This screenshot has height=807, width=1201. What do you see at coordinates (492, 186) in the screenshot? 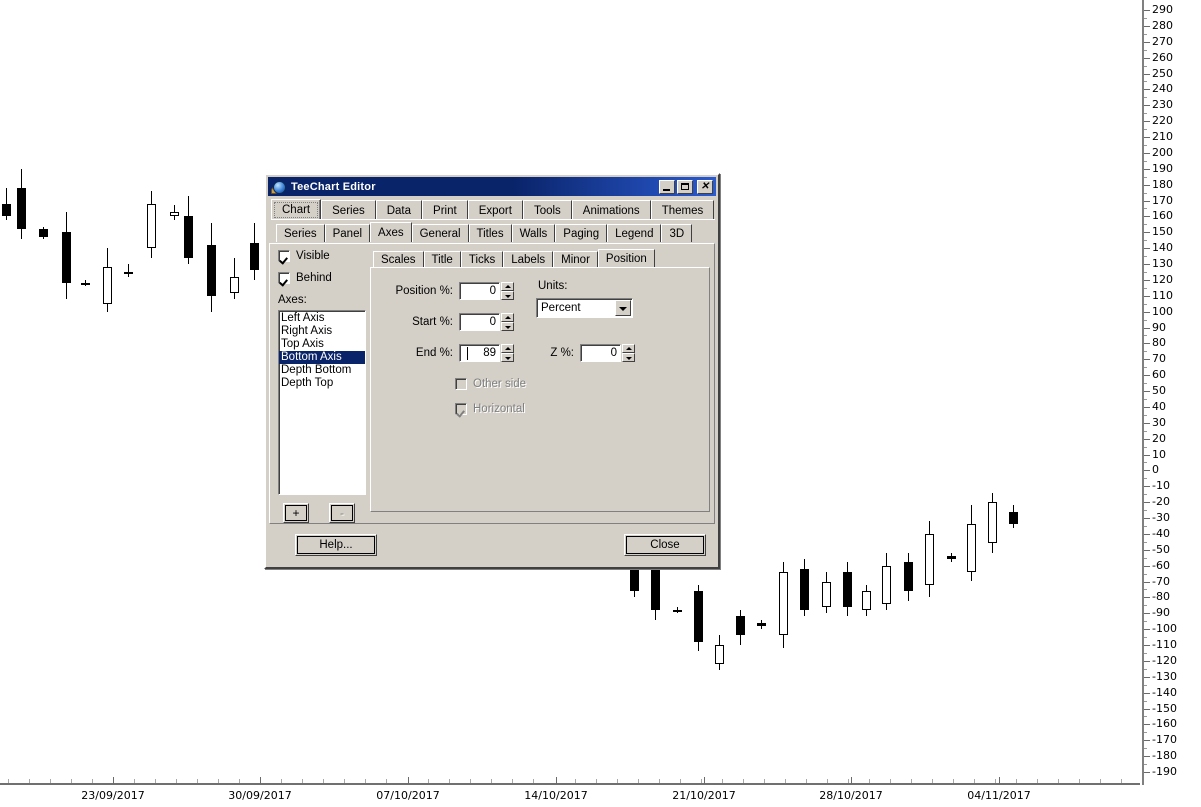
I see `dialog-titlebar: TeeChart Editor ✕` at bounding box center [492, 186].